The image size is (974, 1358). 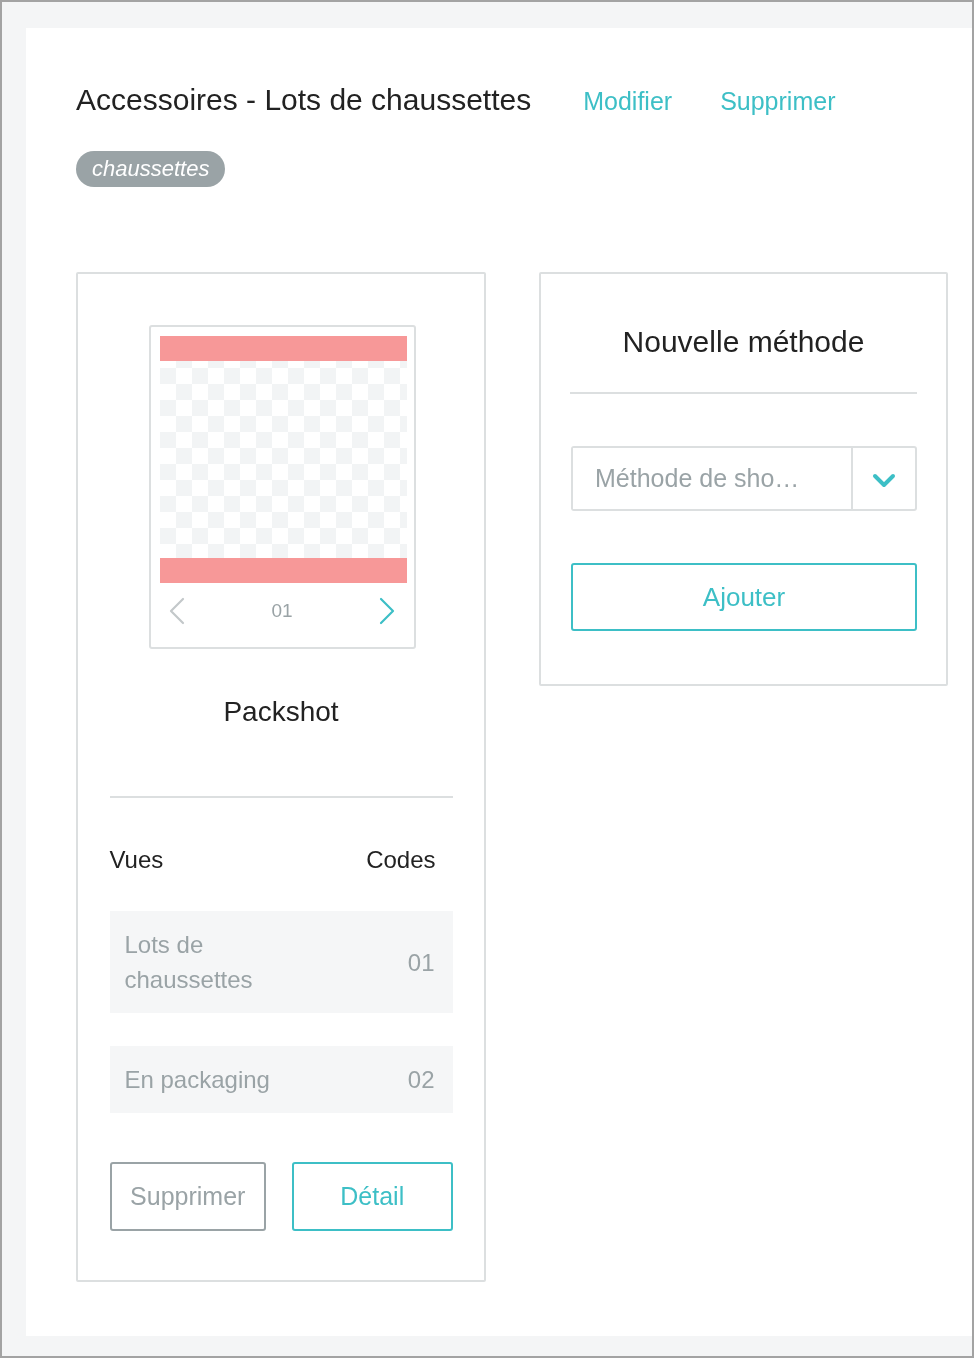 I want to click on card-title: Packshot, so click(x=281, y=712).